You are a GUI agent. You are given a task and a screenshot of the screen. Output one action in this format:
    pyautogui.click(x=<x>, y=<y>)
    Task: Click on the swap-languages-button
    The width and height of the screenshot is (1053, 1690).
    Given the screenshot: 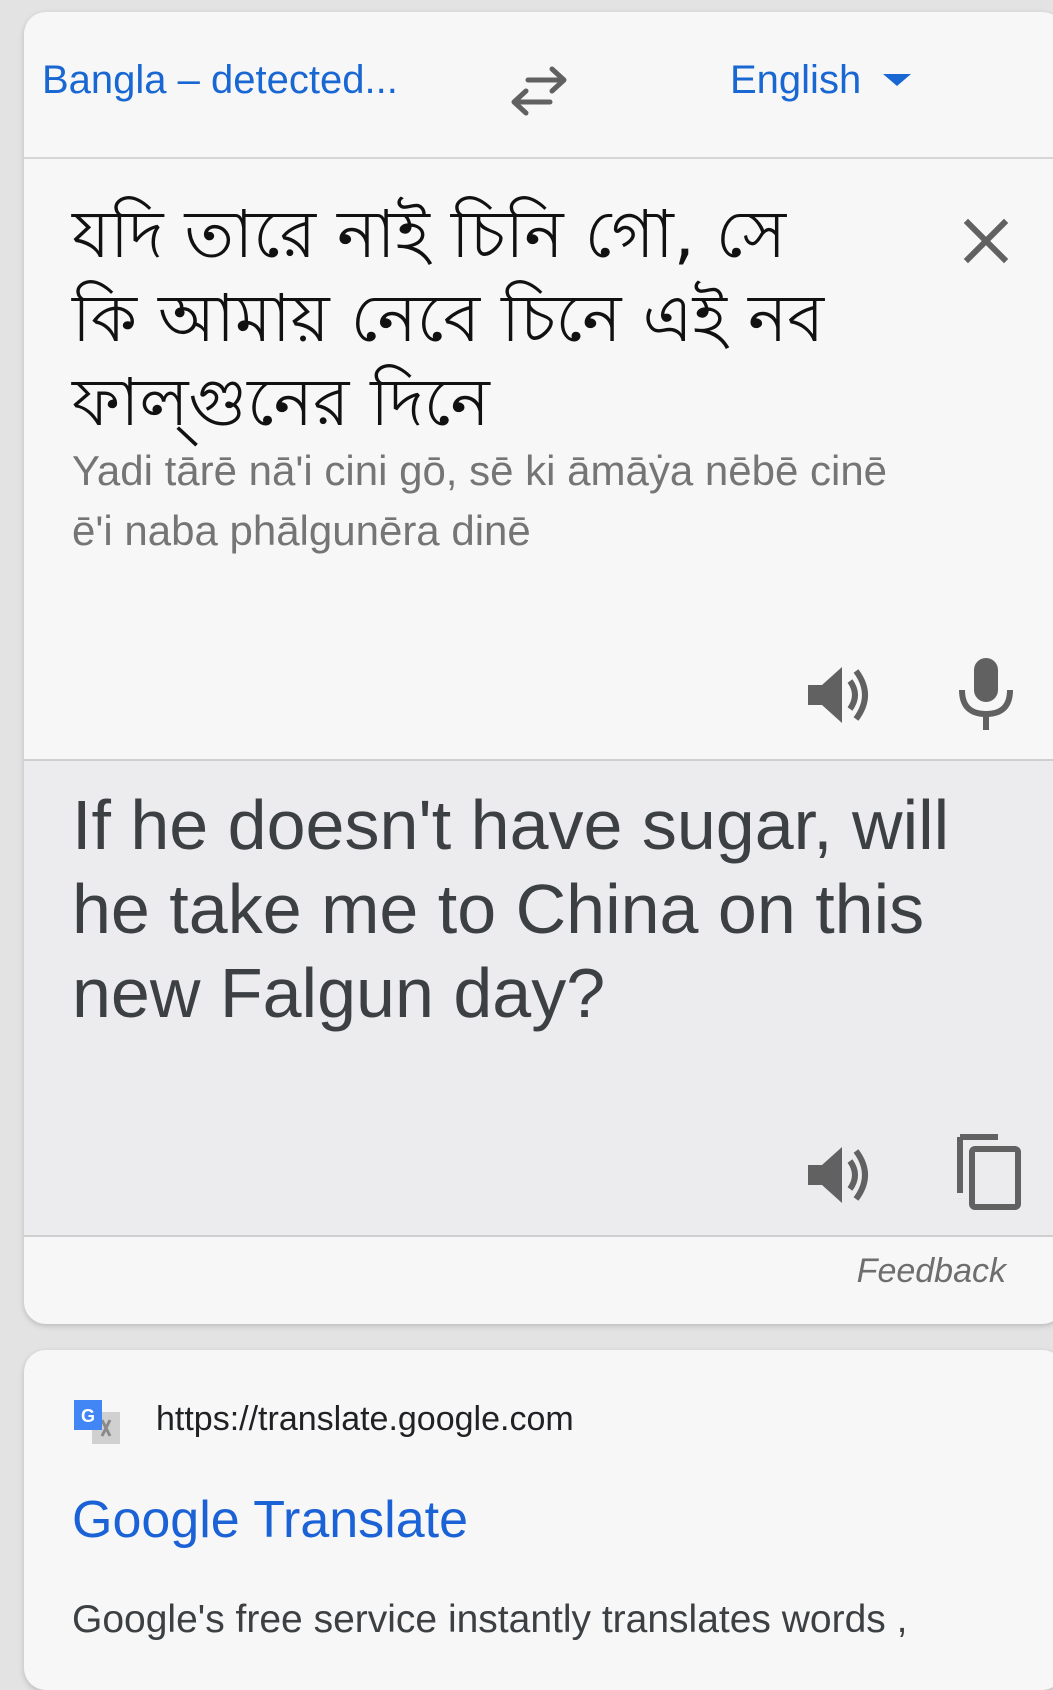 What is the action you would take?
    pyautogui.click(x=539, y=90)
    